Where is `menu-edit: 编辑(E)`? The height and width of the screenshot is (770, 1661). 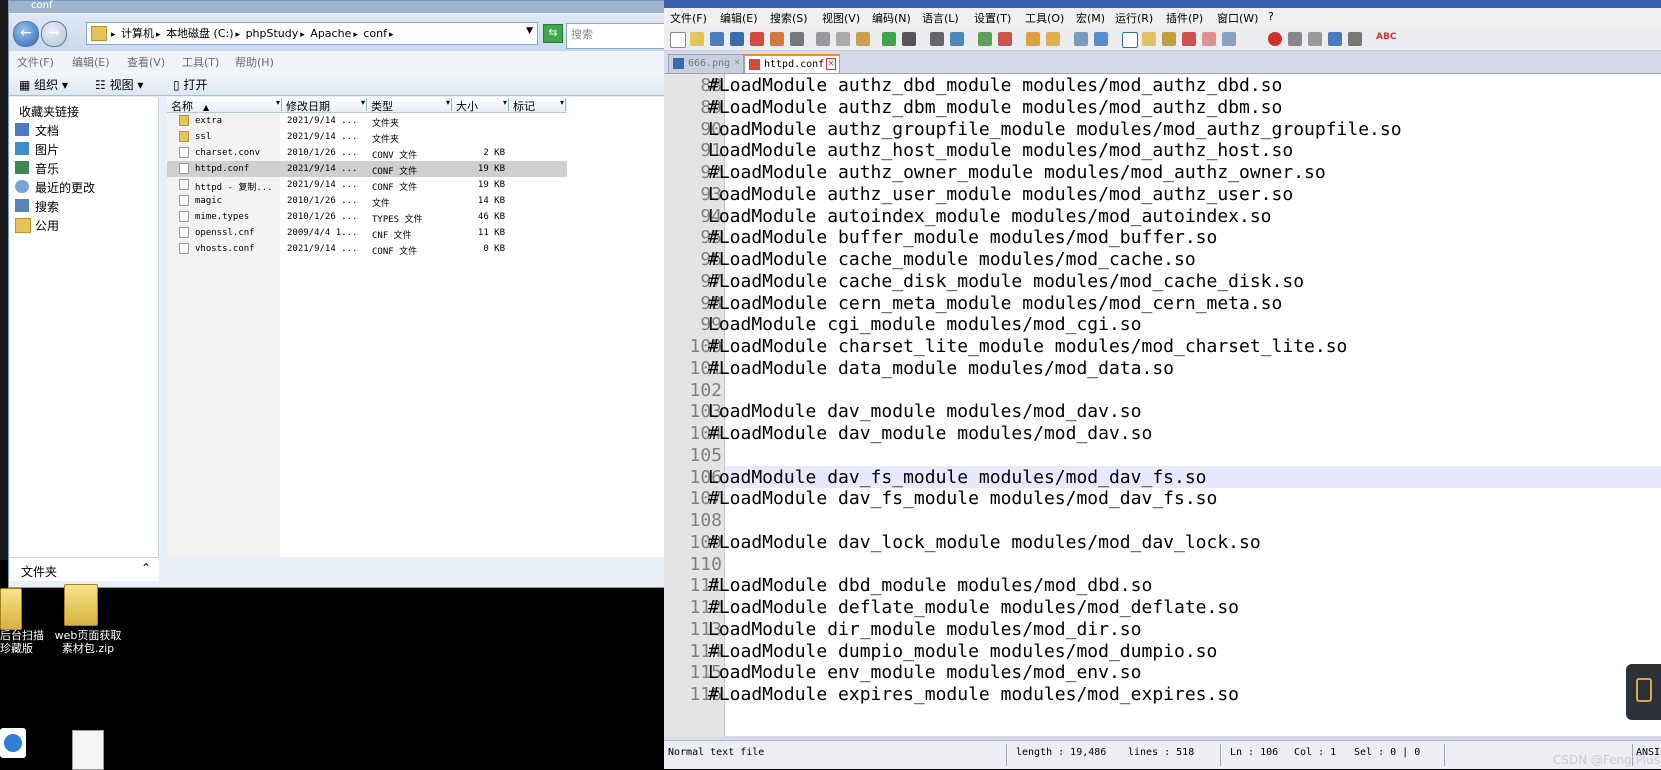 menu-edit: 编辑(E) is located at coordinates (91, 62).